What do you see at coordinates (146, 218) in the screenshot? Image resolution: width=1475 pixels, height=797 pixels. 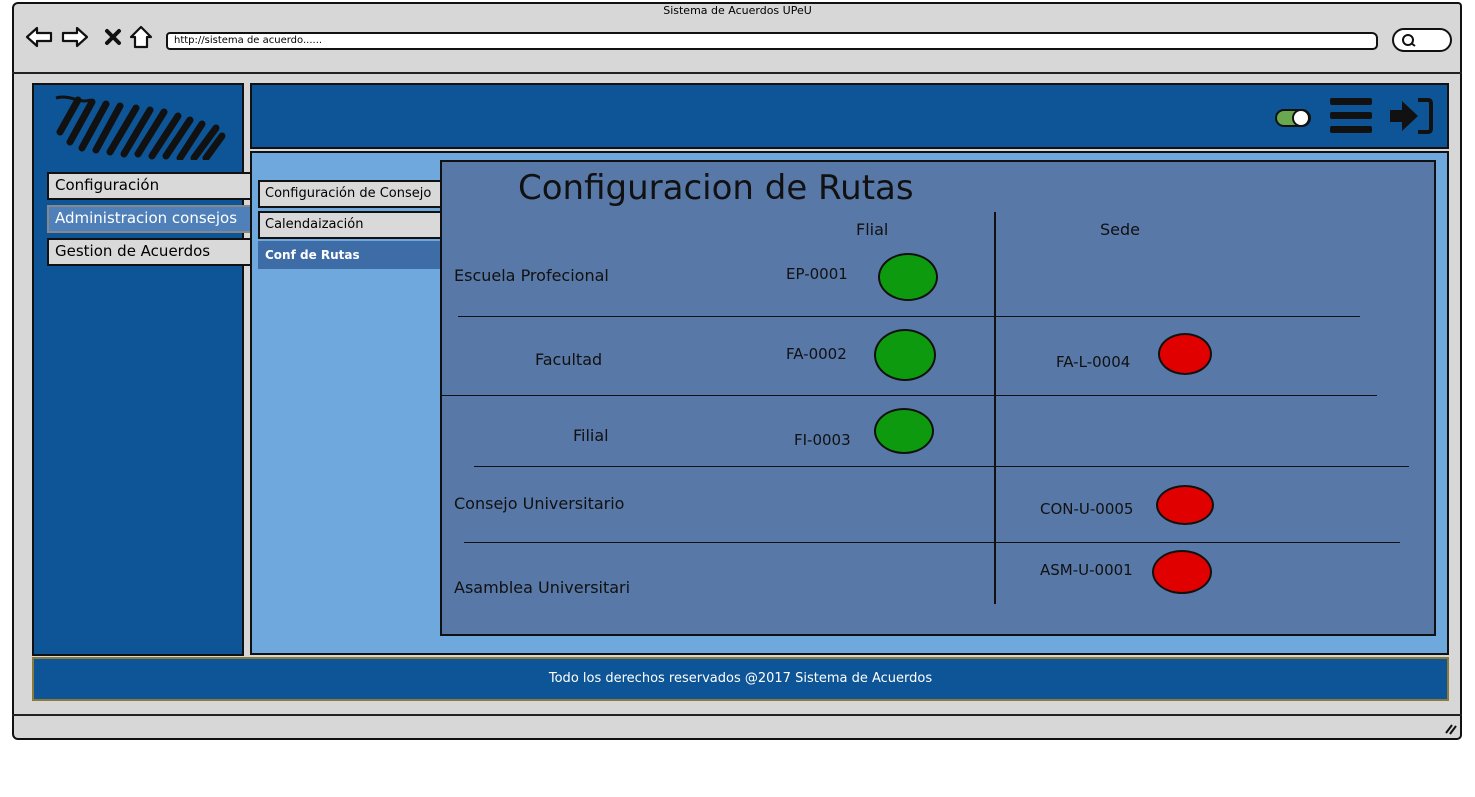 I see `sidebar-item-label: Administracion consejos` at bounding box center [146, 218].